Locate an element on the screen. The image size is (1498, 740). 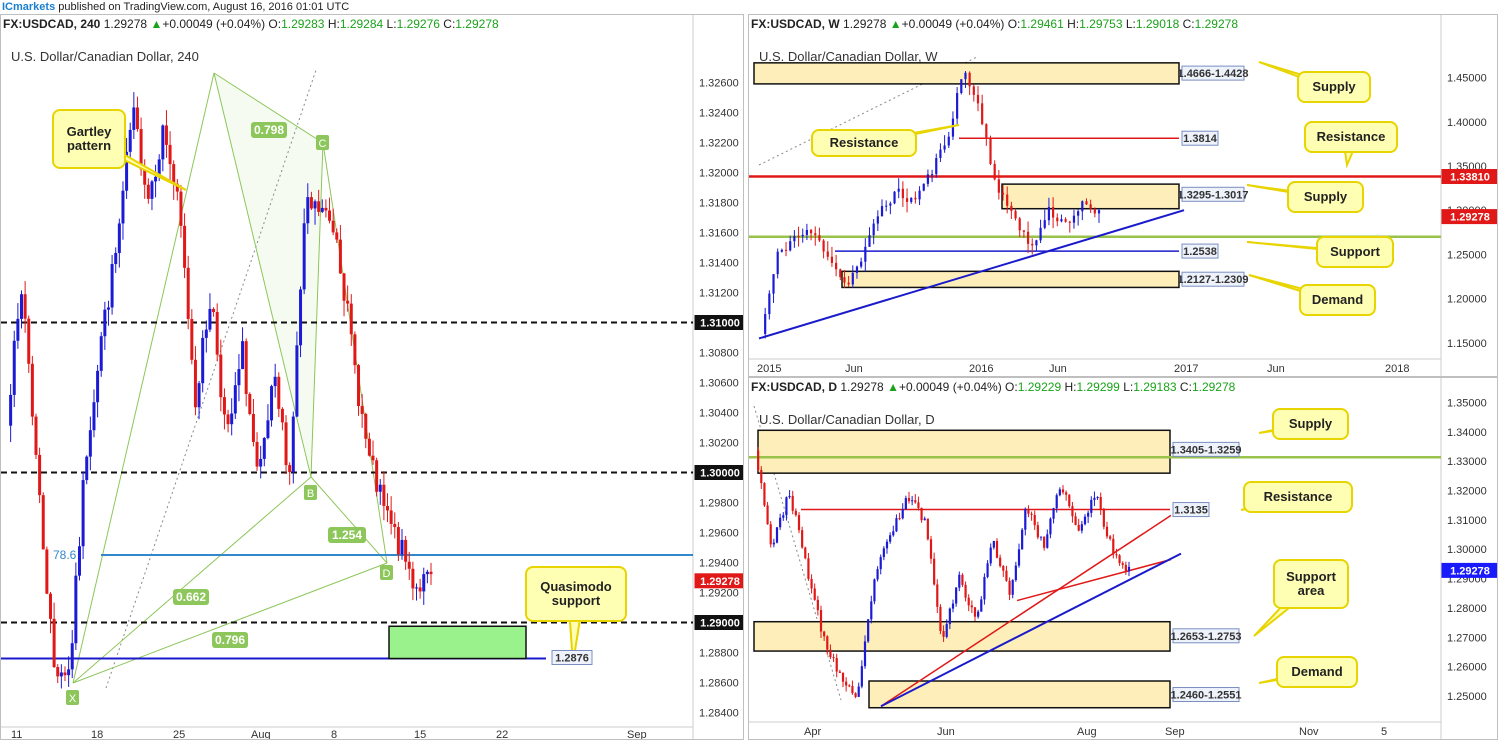
h4-tag-1-30-text: 1.30000 is located at coordinates (720, 474).